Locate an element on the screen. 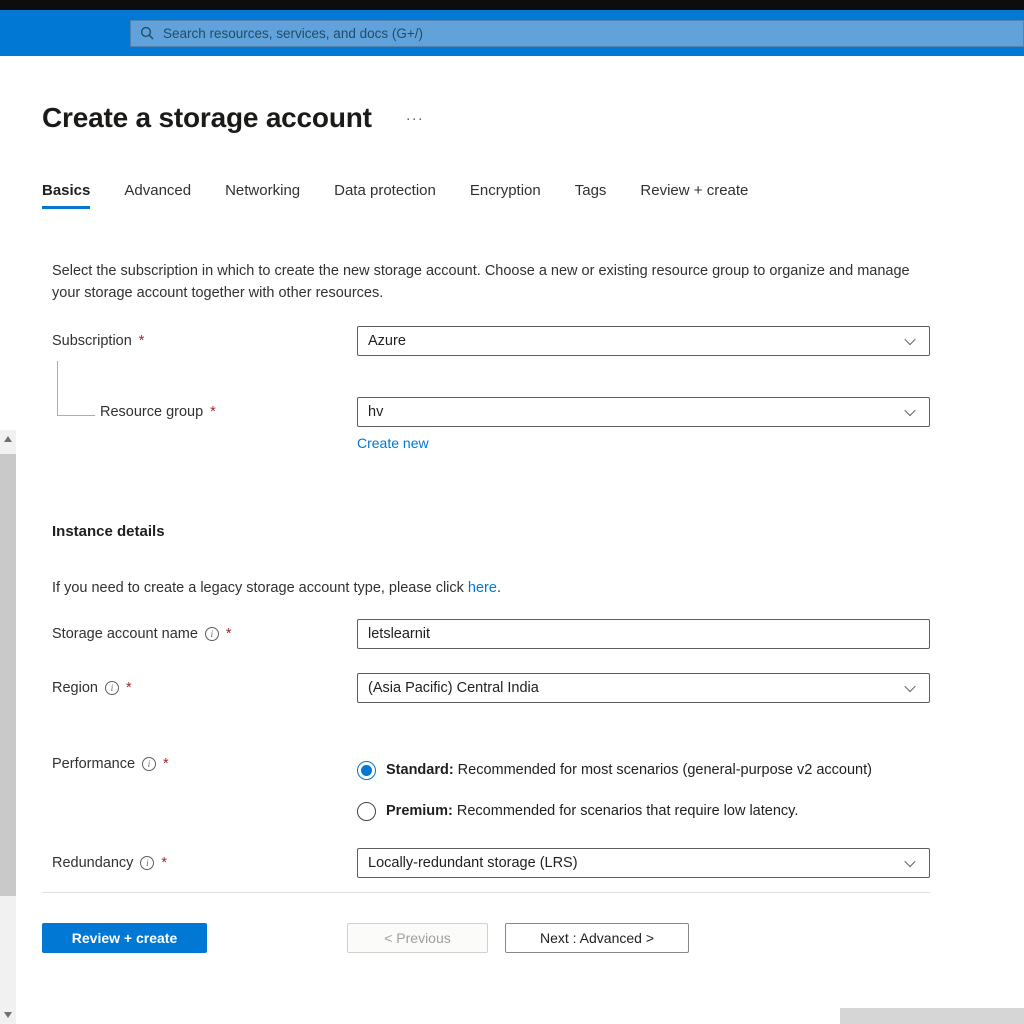 The height and width of the screenshot is (1024, 1024). redundancy-value: Locally-redundant storage (LRS) is located at coordinates (473, 862).